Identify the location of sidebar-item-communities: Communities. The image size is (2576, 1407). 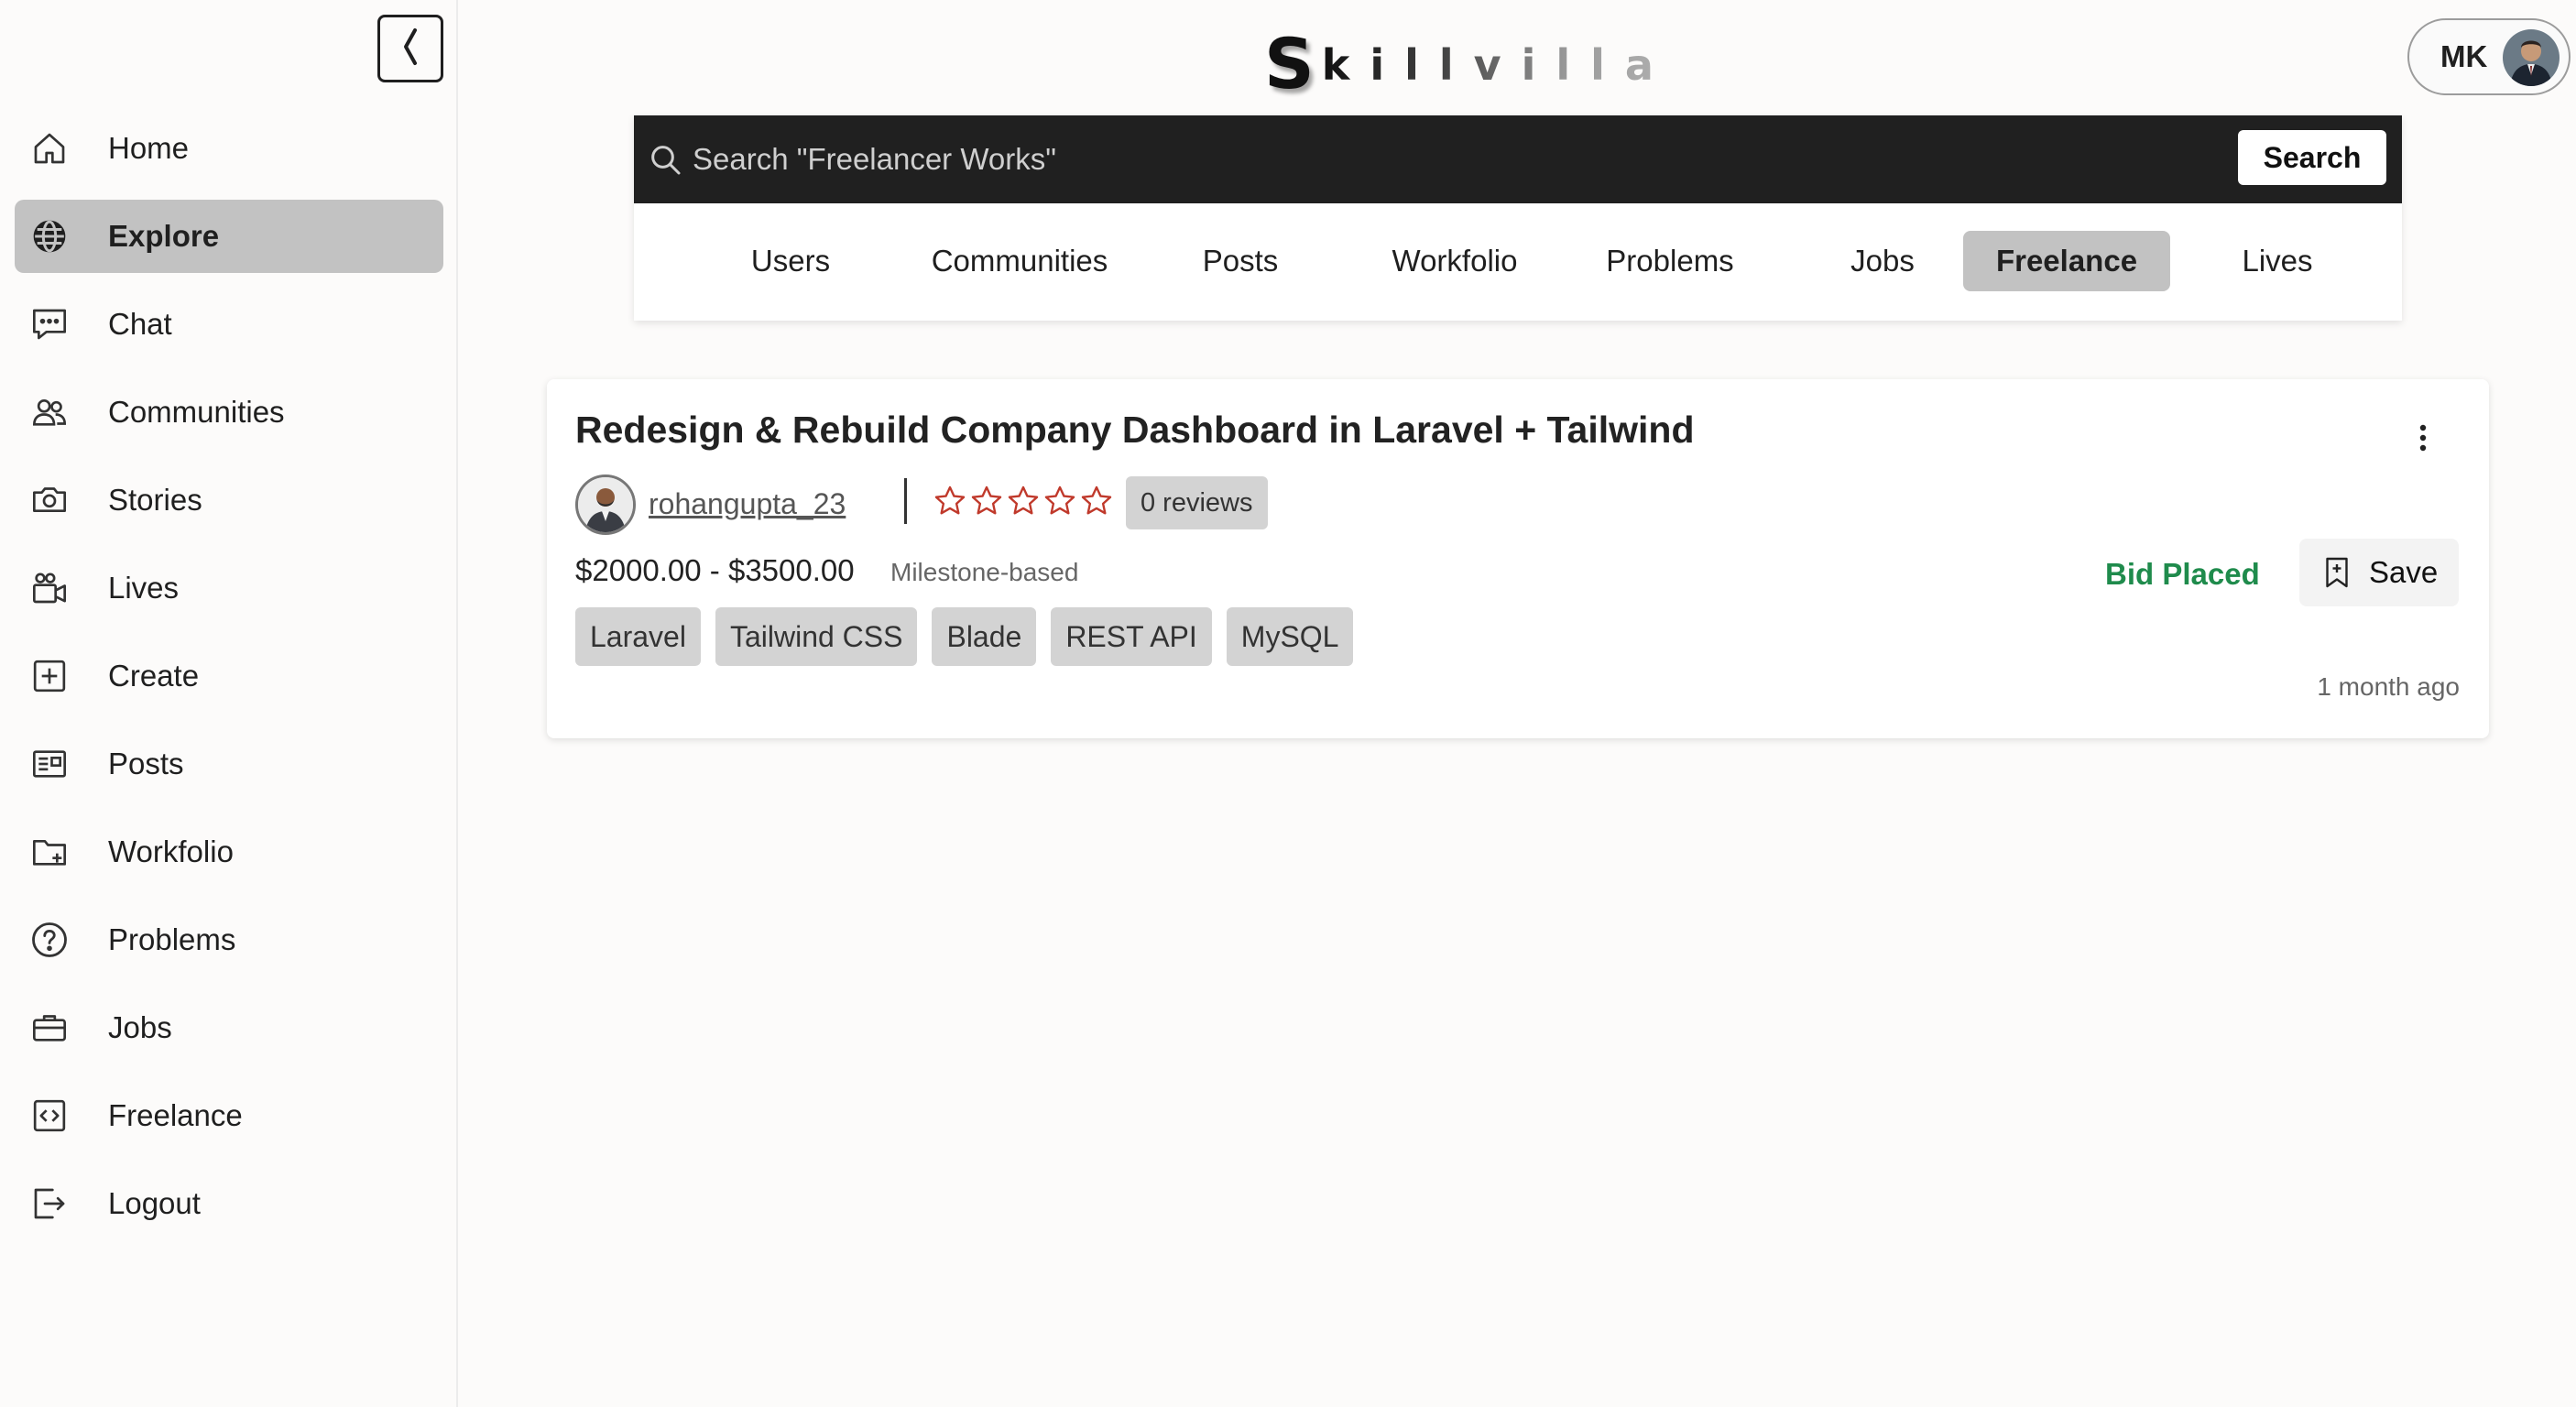
(229, 412).